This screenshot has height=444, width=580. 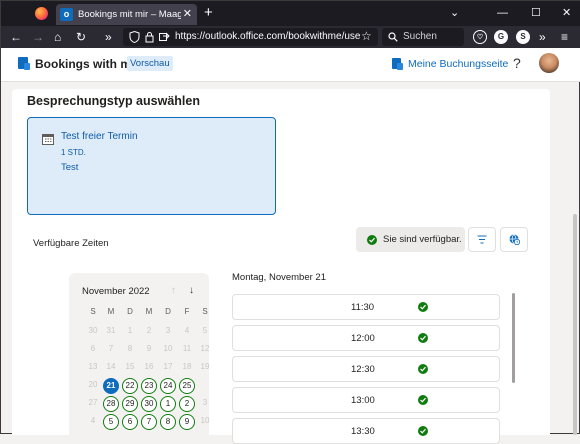 I want to click on overflow-chevron-icon: », so click(x=108, y=37).